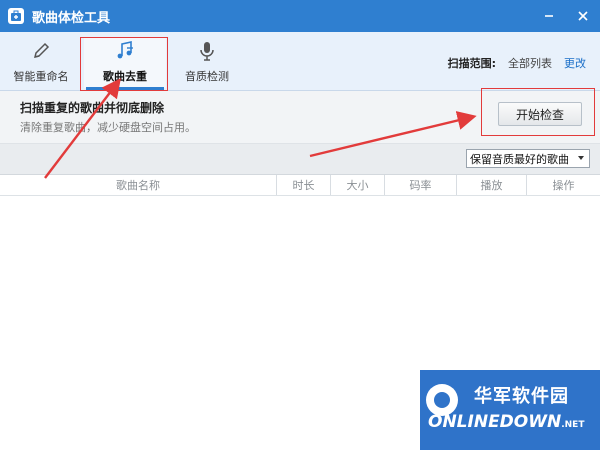 The width and height of the screenshot is (600, 450). I want to click on tab-rename-label: 智能重命名, so click(41, 76).